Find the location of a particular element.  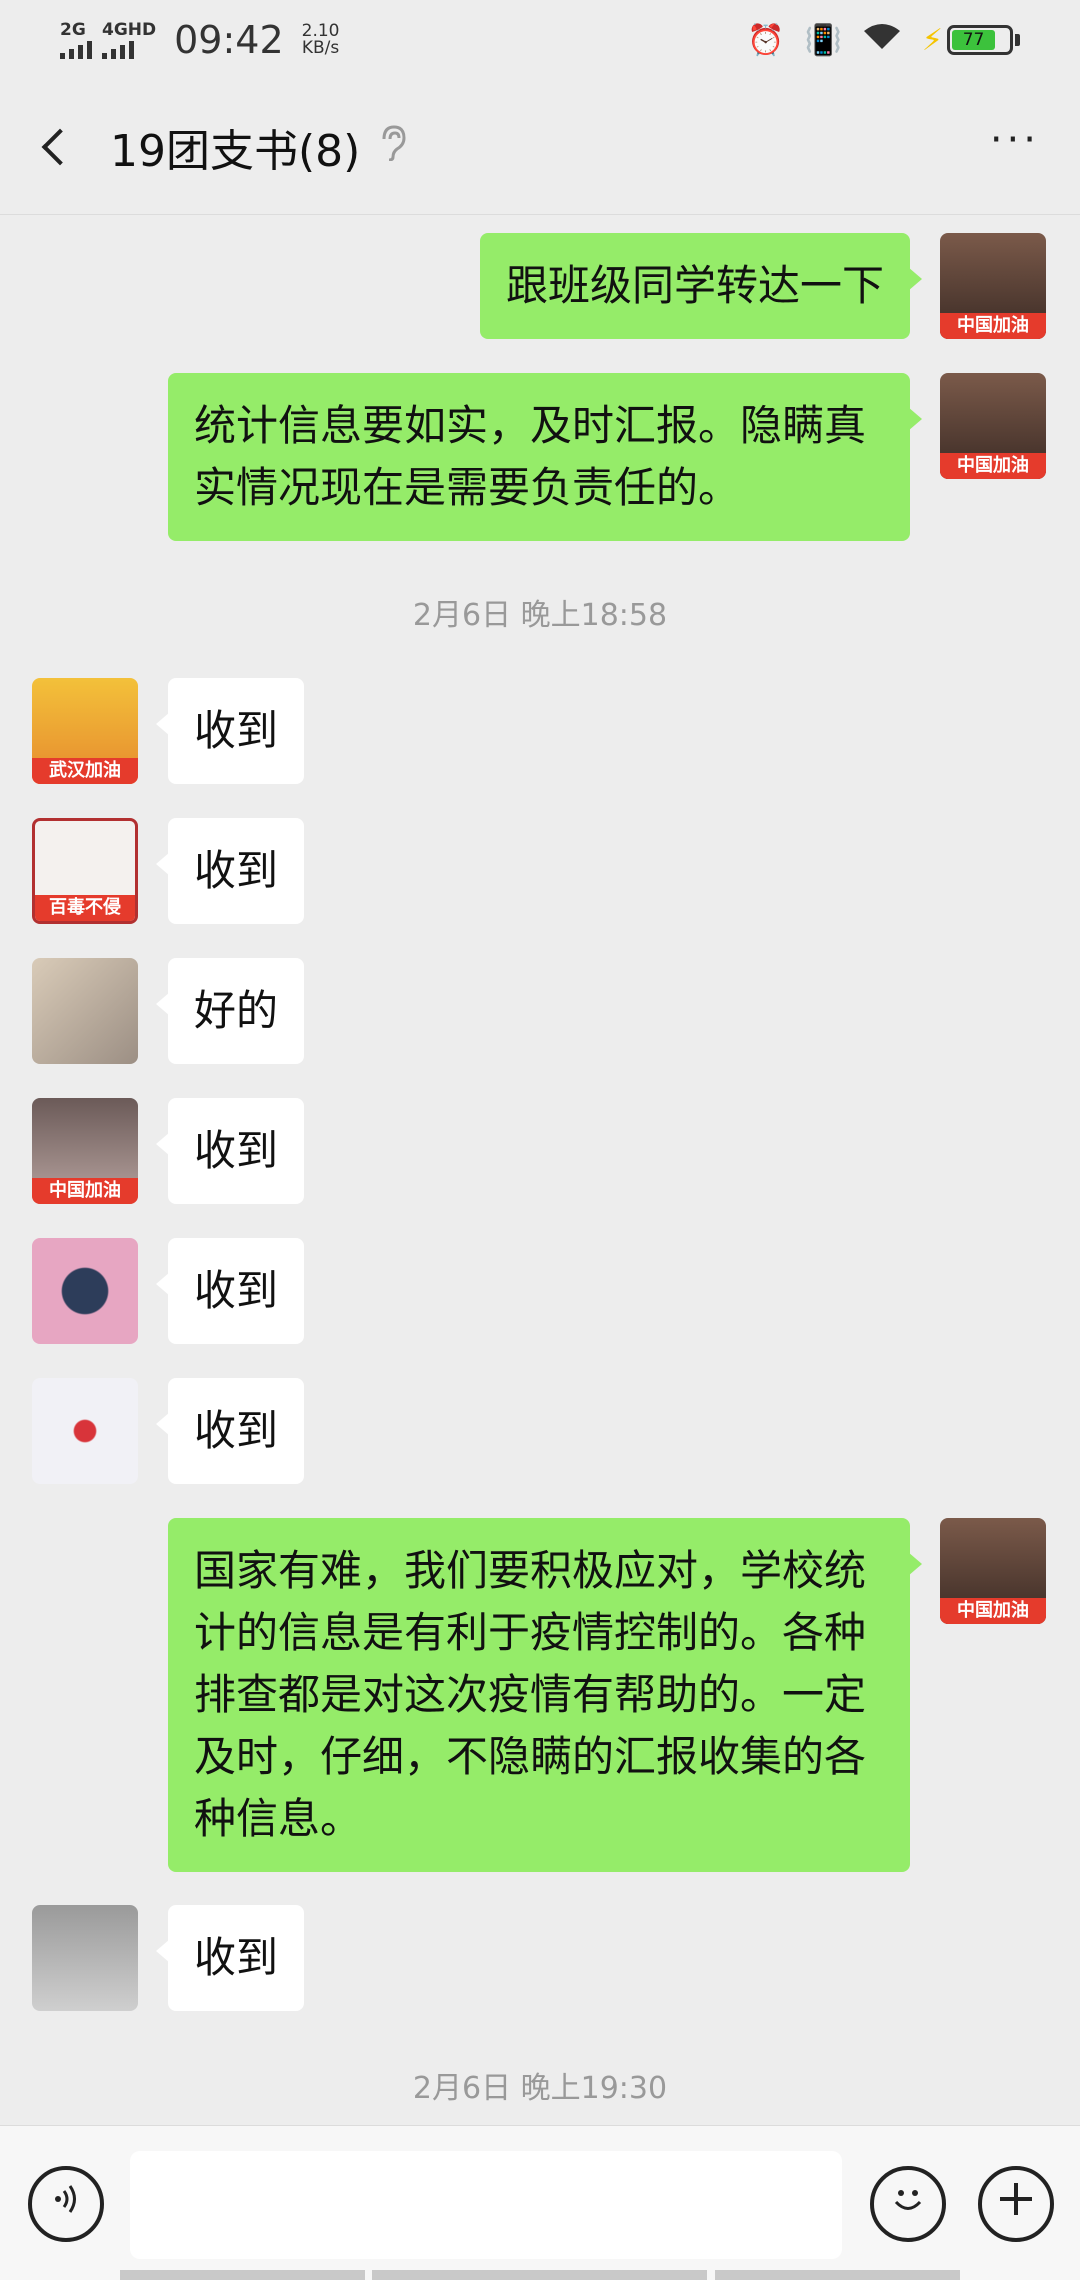

message-bubble: 好的 is located at coordinates (230, 1011).